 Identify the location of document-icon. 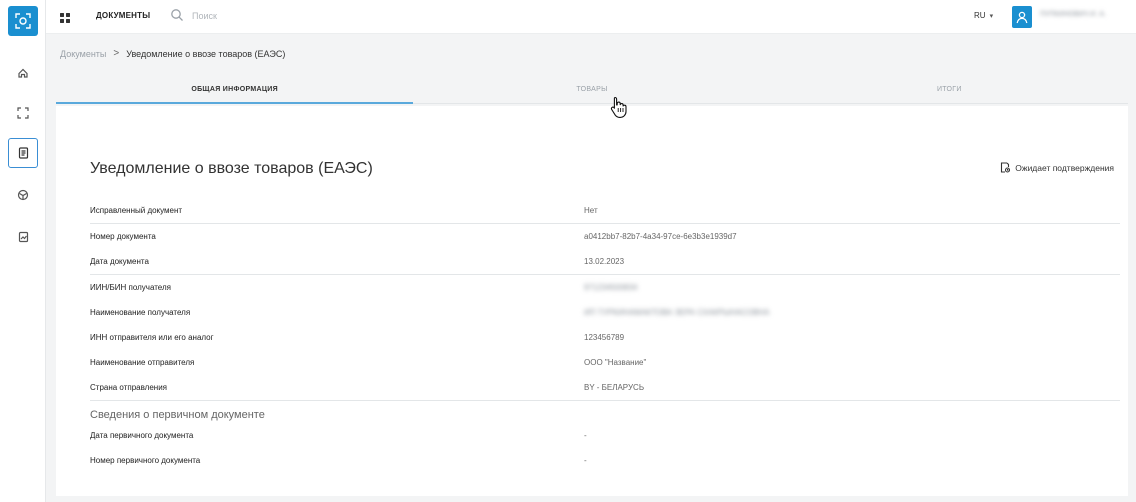
(23, 153).